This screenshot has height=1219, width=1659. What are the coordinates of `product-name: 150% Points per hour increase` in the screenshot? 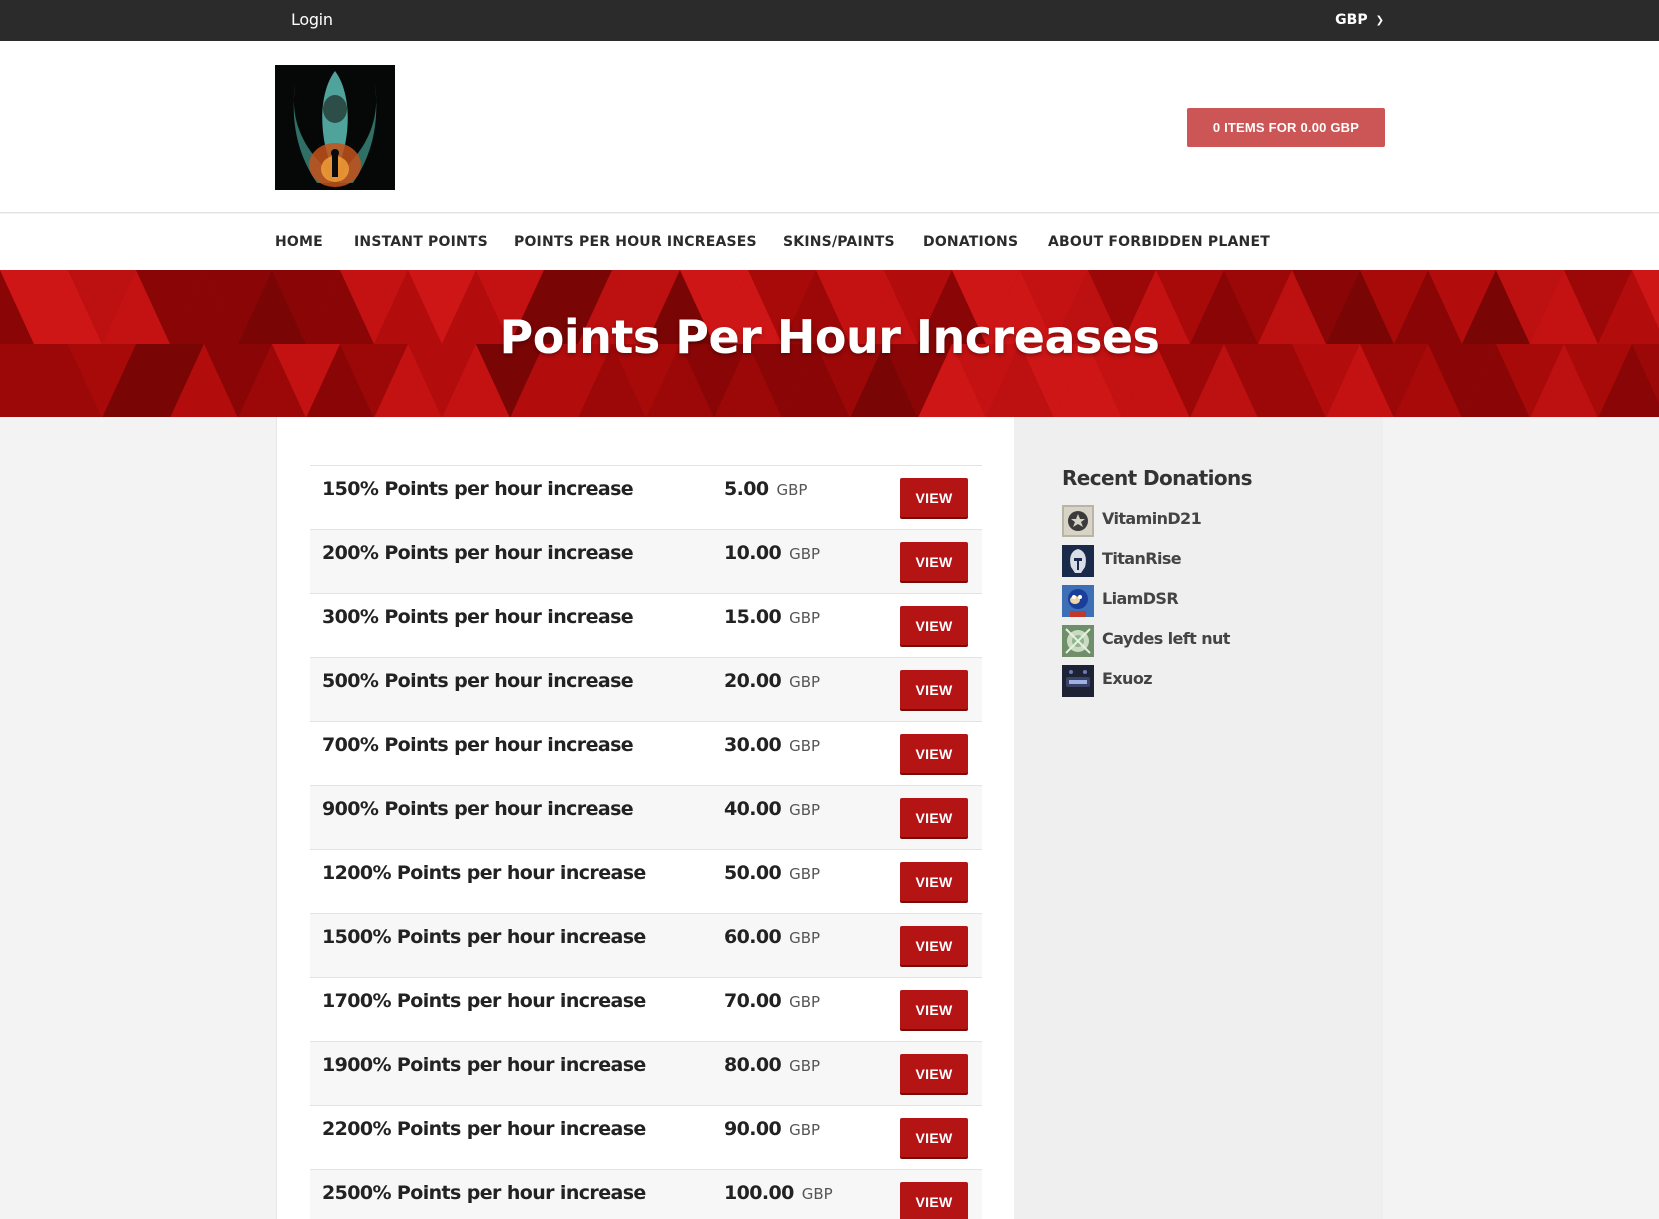 It's located at (478, 489).